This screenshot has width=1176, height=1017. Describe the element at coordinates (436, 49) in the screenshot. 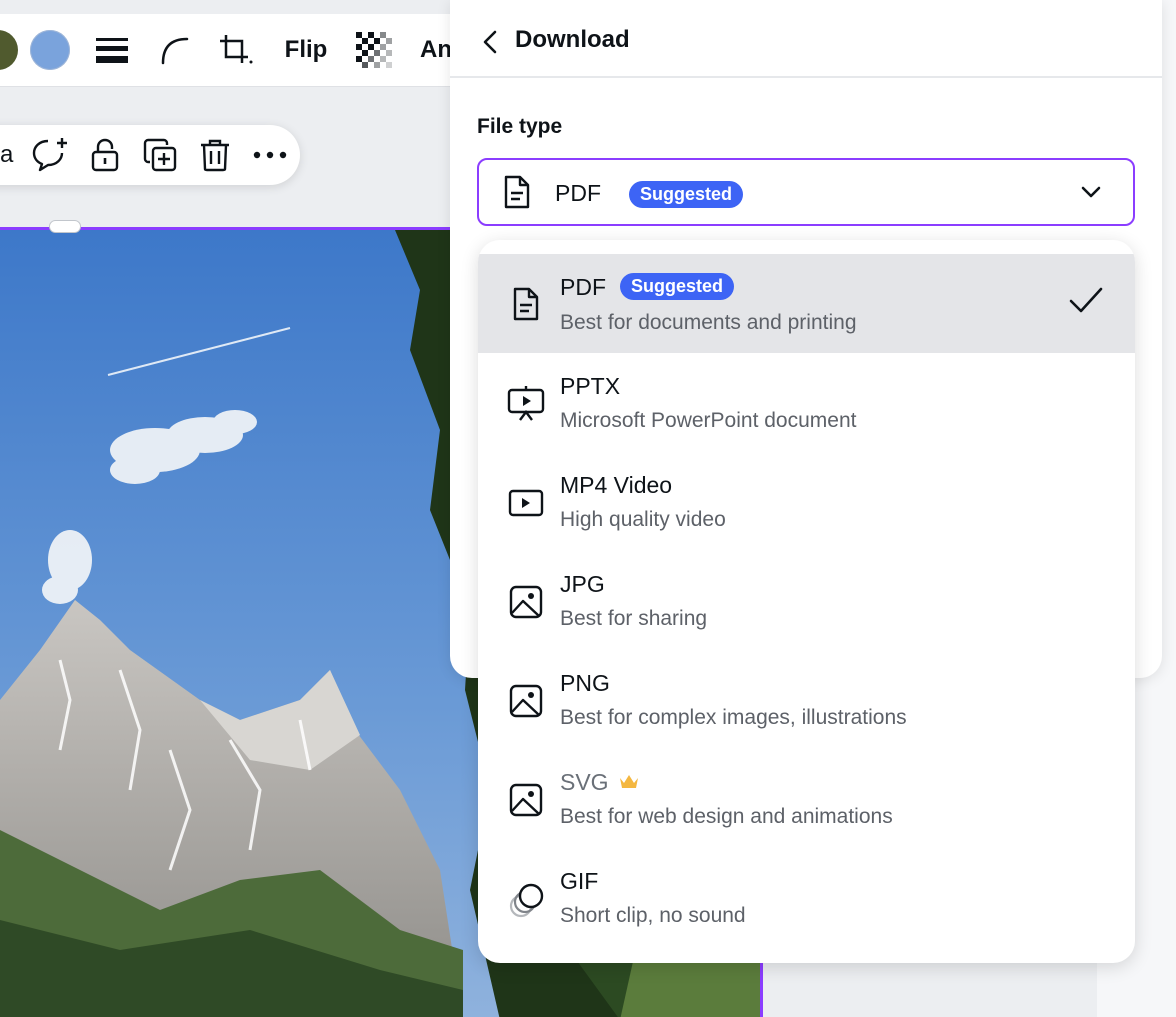

I see `animate-label: An` at that location.